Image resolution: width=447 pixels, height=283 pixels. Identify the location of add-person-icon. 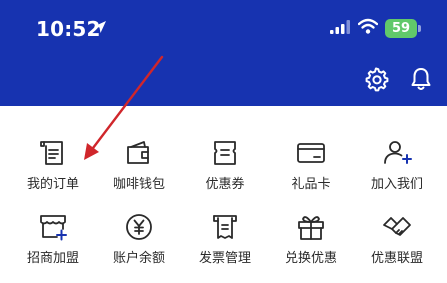
(398, 152).